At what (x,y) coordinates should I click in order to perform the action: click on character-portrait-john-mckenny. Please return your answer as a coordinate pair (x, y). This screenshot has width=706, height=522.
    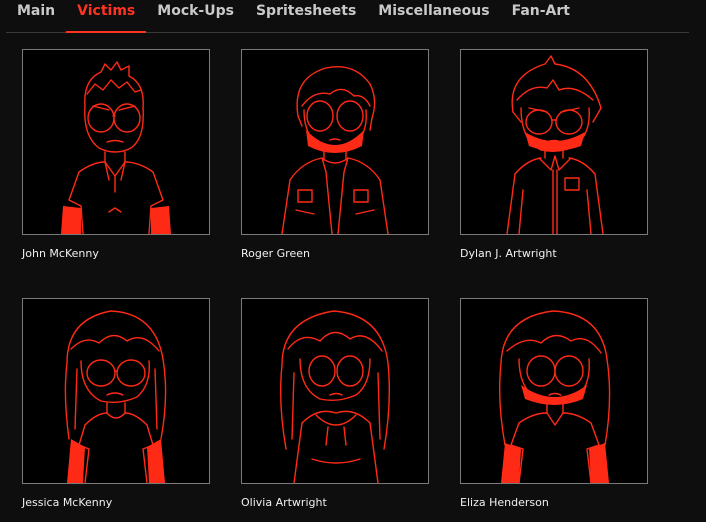
    Looking at the image, I should click on (116, 142).